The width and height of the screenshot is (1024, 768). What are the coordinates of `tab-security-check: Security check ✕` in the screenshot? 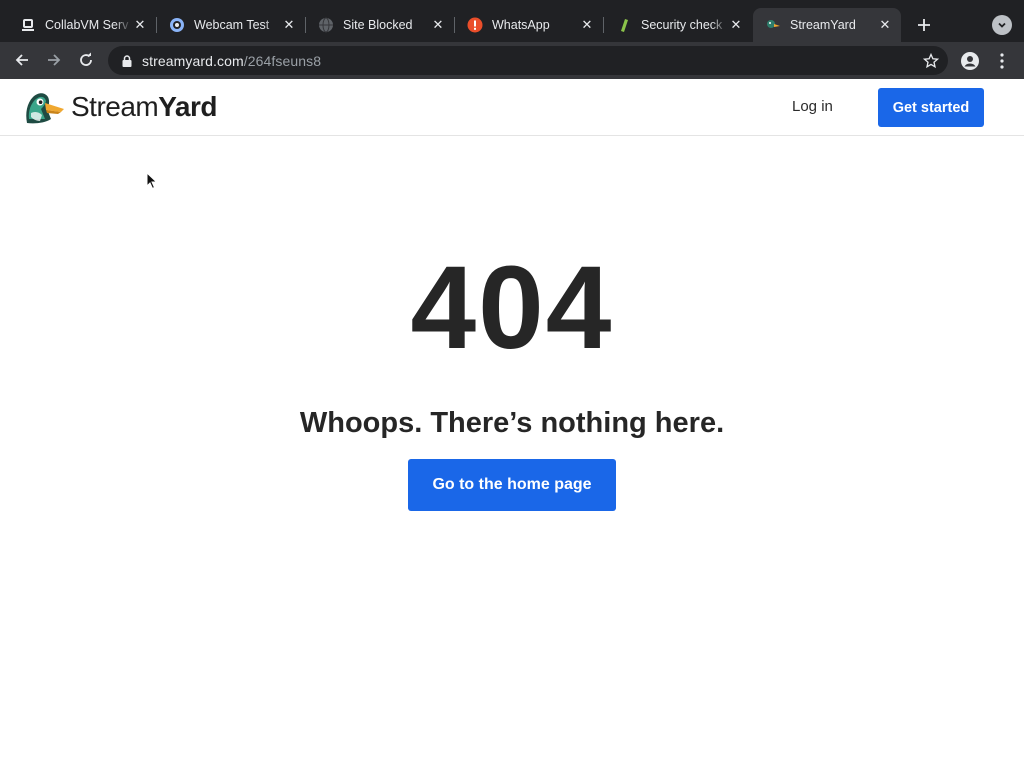 It's located at (678, 25).